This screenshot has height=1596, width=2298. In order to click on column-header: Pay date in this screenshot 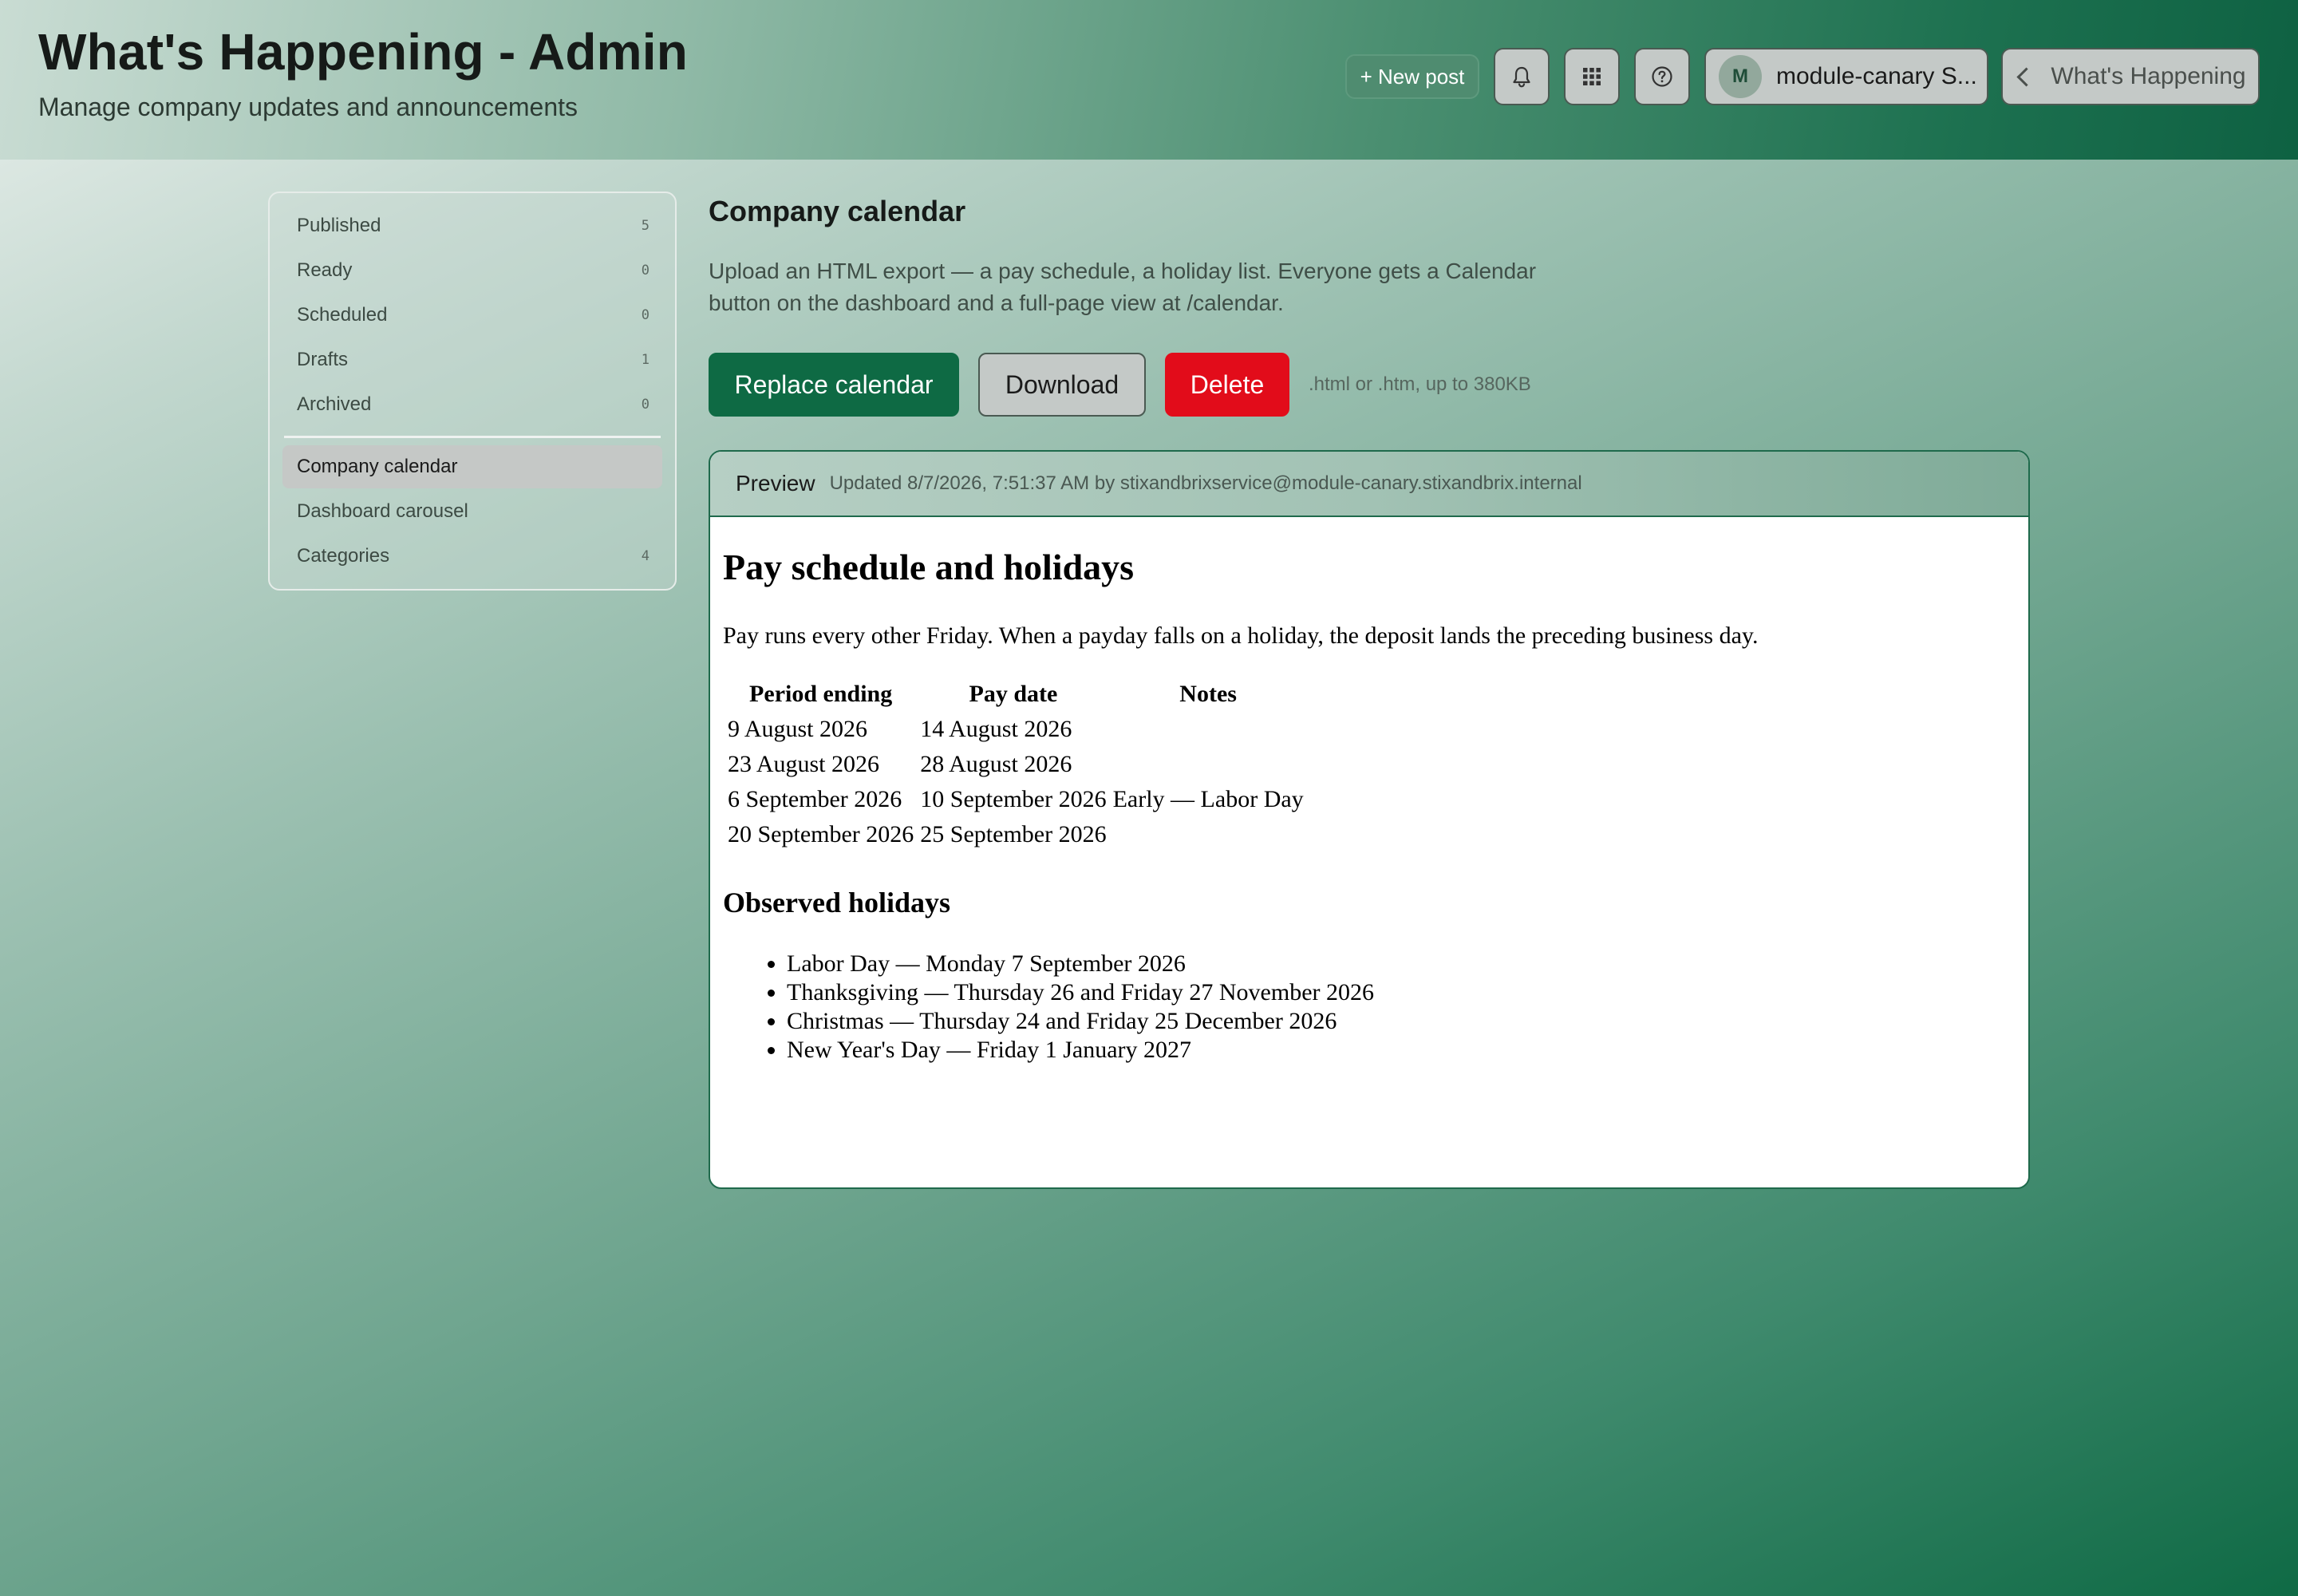, I will do `click(1014, 694)`.